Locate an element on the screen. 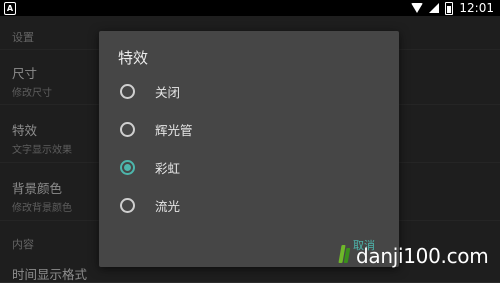 The width and height of the screenshot is (500, 283). dialog-title: 特效 is located at coordinates (133, 58).